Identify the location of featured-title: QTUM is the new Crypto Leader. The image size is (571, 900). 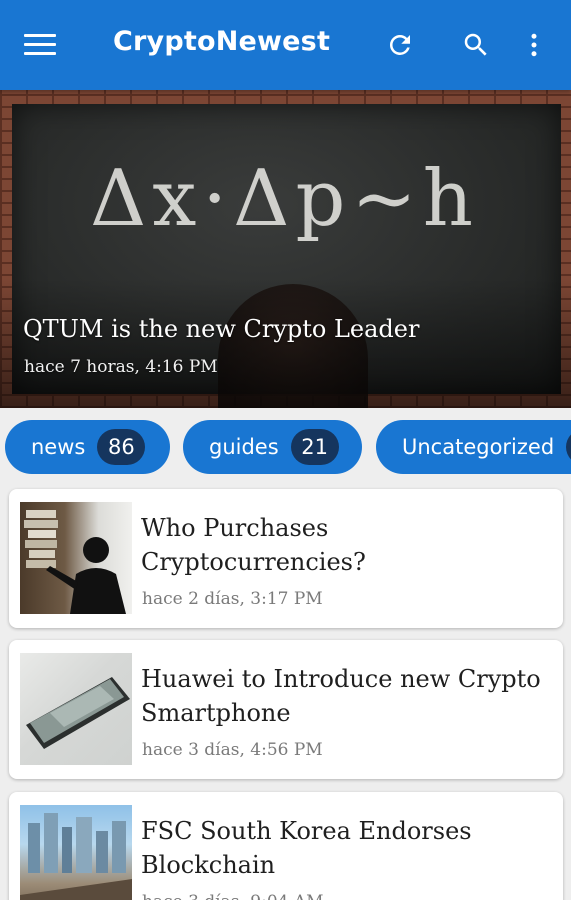
(221, 329).